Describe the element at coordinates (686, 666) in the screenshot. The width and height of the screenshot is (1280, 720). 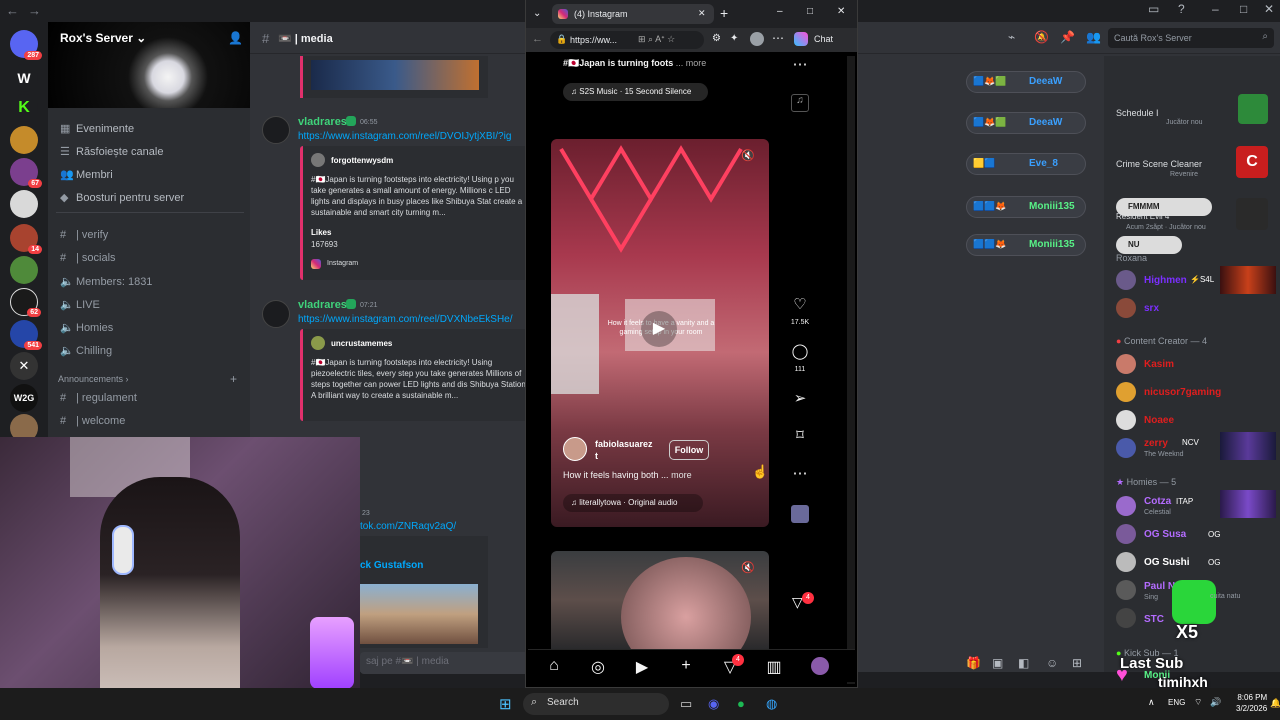
I see `create-icon: +` at that location.